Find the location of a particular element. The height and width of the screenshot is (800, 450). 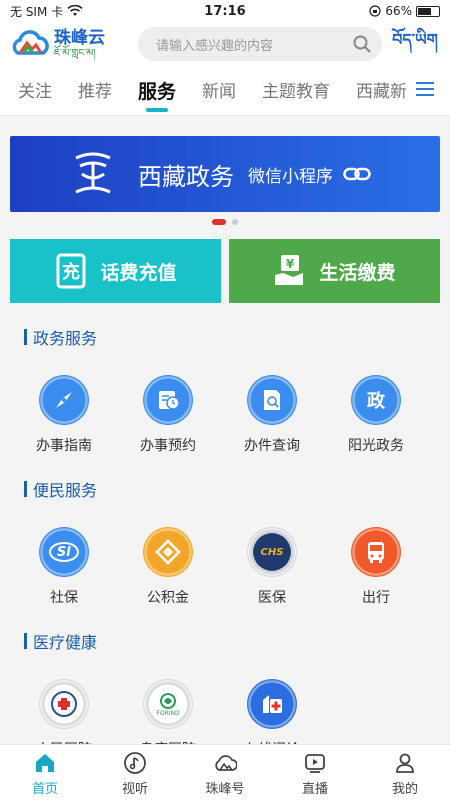

convenience-services-grid: SI 社保 公积金 CHS 医保 出行 is located at coordinates (225, 567).